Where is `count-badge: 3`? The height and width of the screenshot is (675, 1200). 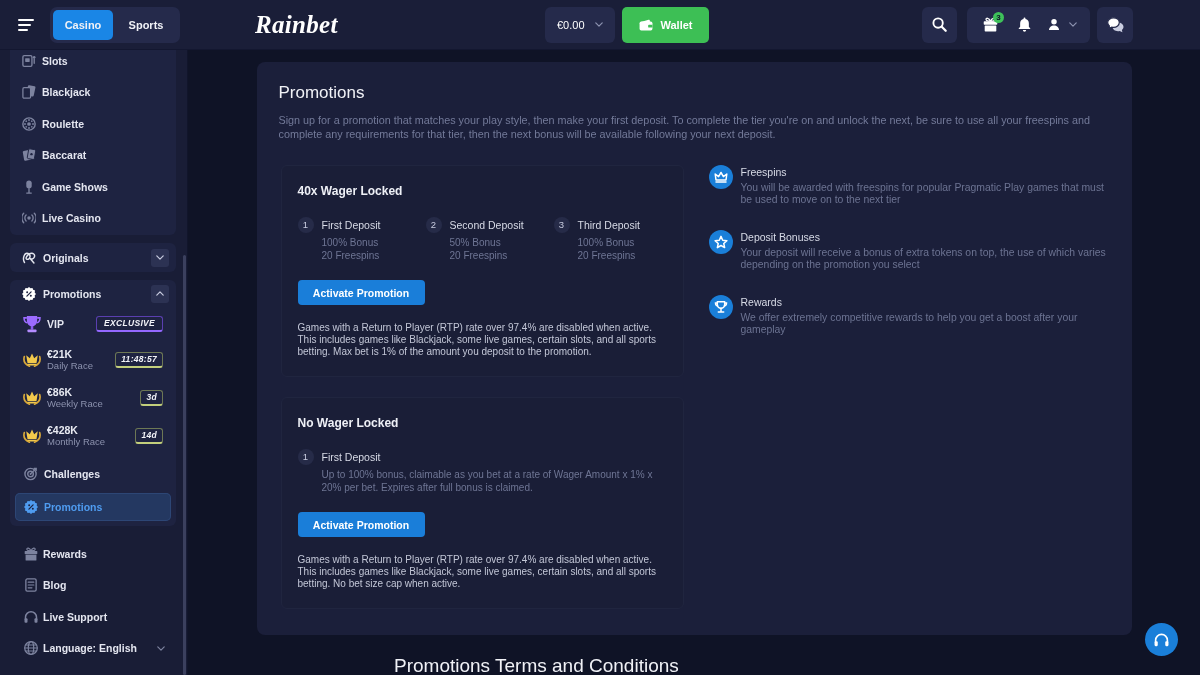 count-badge: 3 is located at coordinates (998, 17).